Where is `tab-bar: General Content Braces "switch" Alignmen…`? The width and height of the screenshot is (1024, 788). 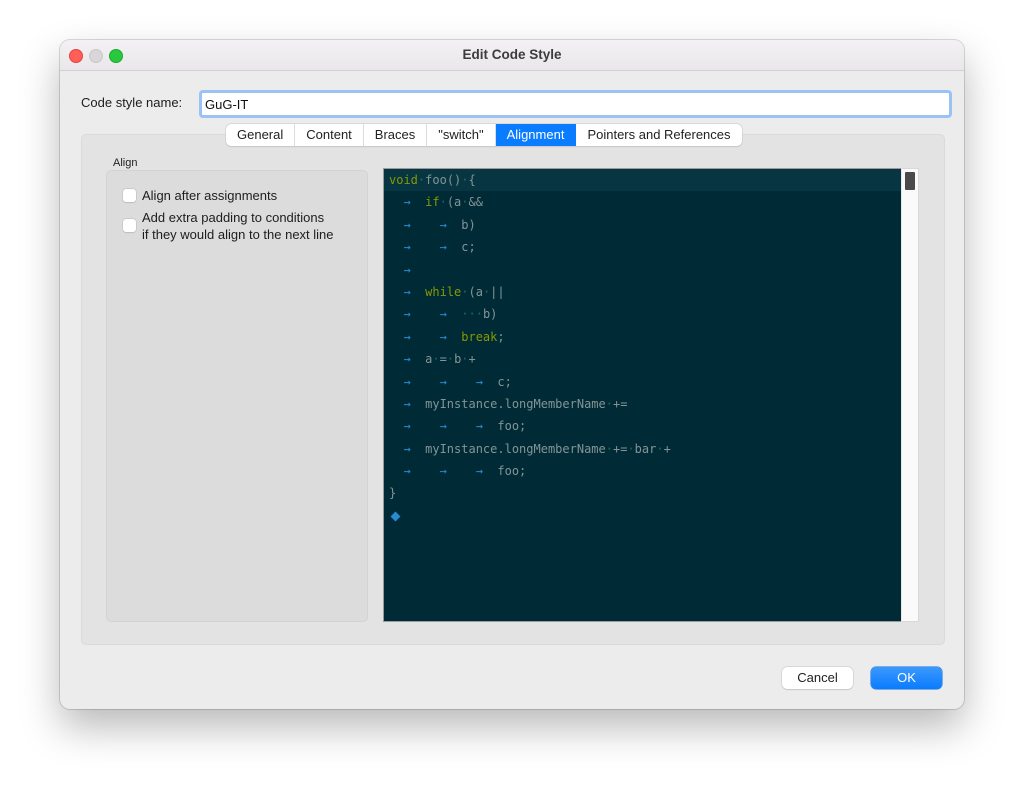 tab-bar: General Content Braces "switch" Alignmen… is located at coordinates (484, 135).